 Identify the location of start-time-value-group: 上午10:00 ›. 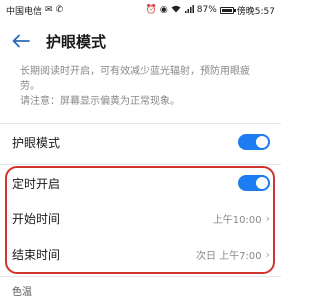
(241, 218).